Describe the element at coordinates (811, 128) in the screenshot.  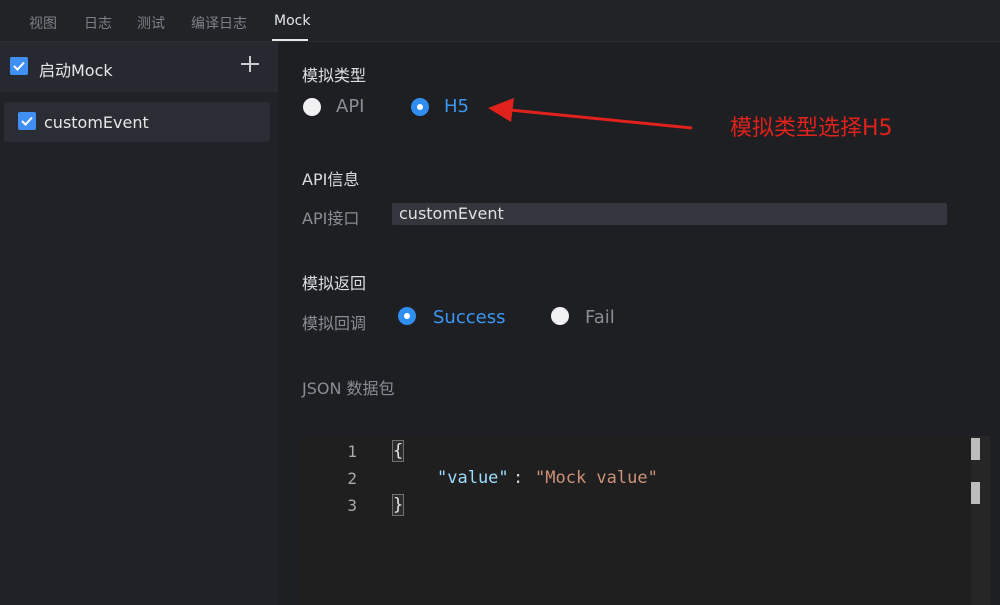
I see `annotation-text: 模拟类型选择H5` at that location.